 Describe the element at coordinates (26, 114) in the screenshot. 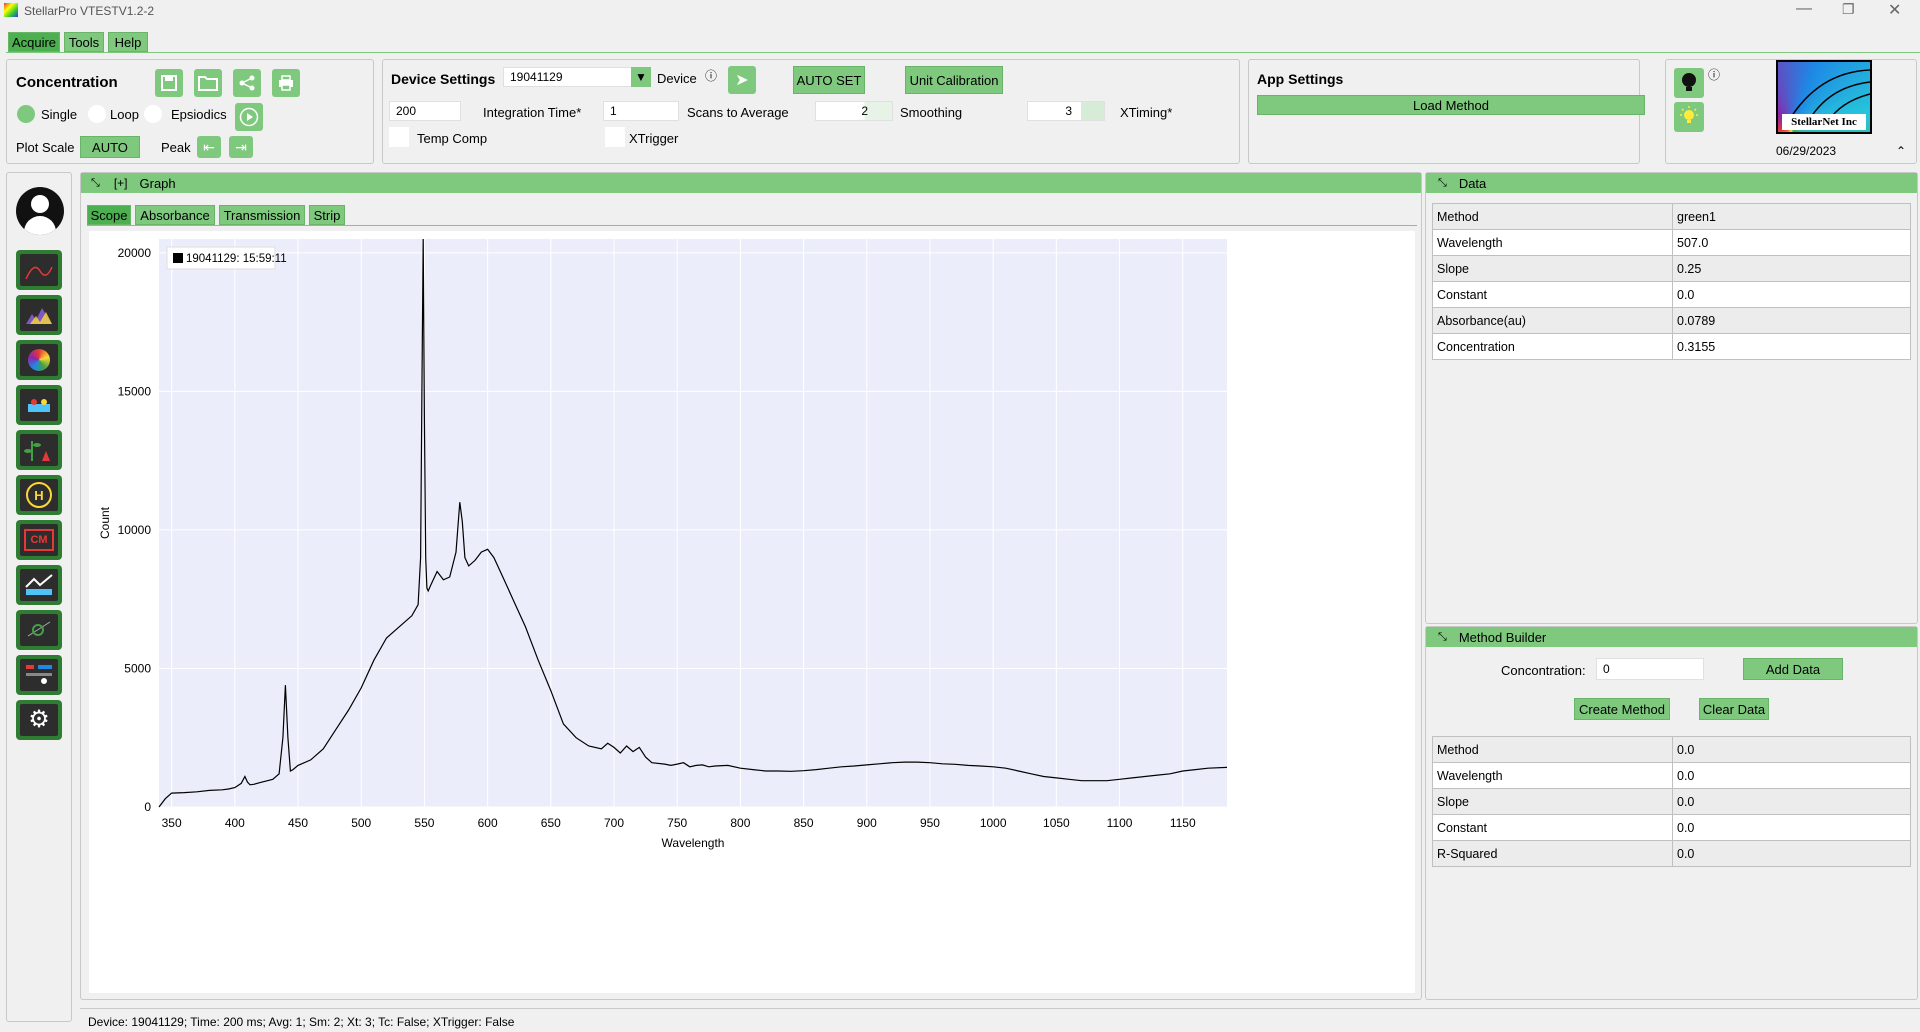

I see `mode-single-radio` at that location.